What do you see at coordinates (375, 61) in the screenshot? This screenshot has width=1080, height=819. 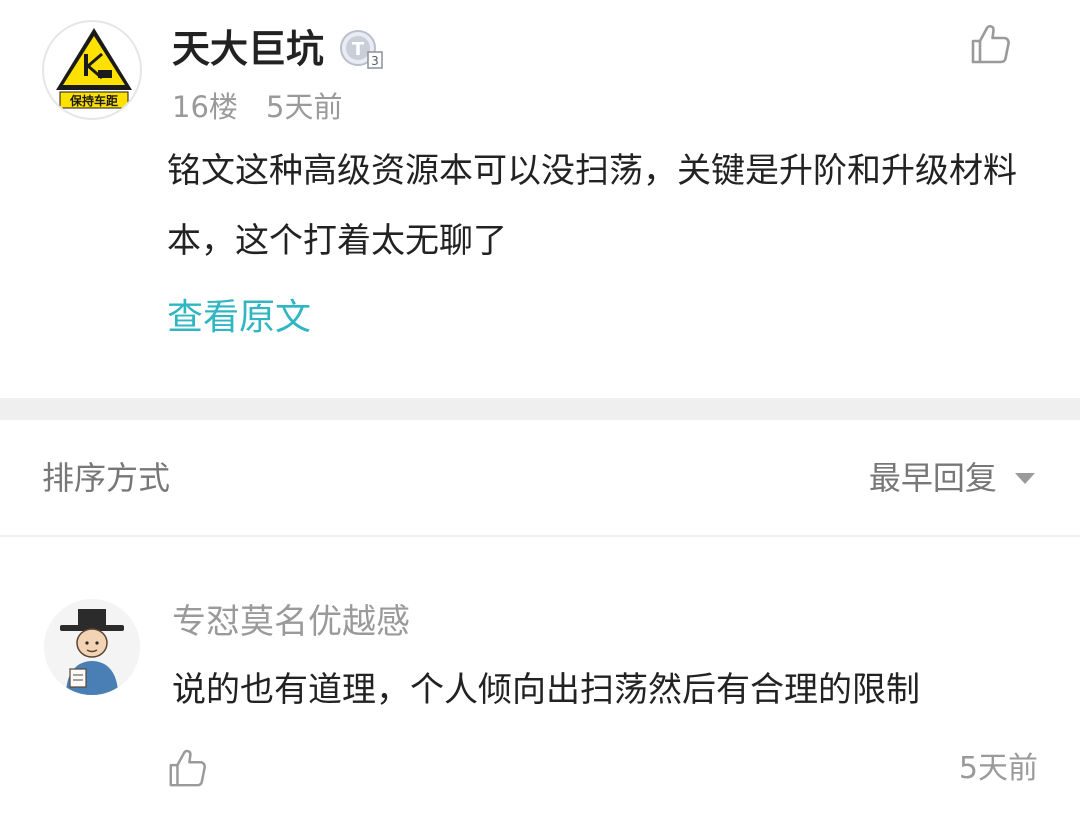 I see `svg-text: 3` at bounding box center [375, 61].